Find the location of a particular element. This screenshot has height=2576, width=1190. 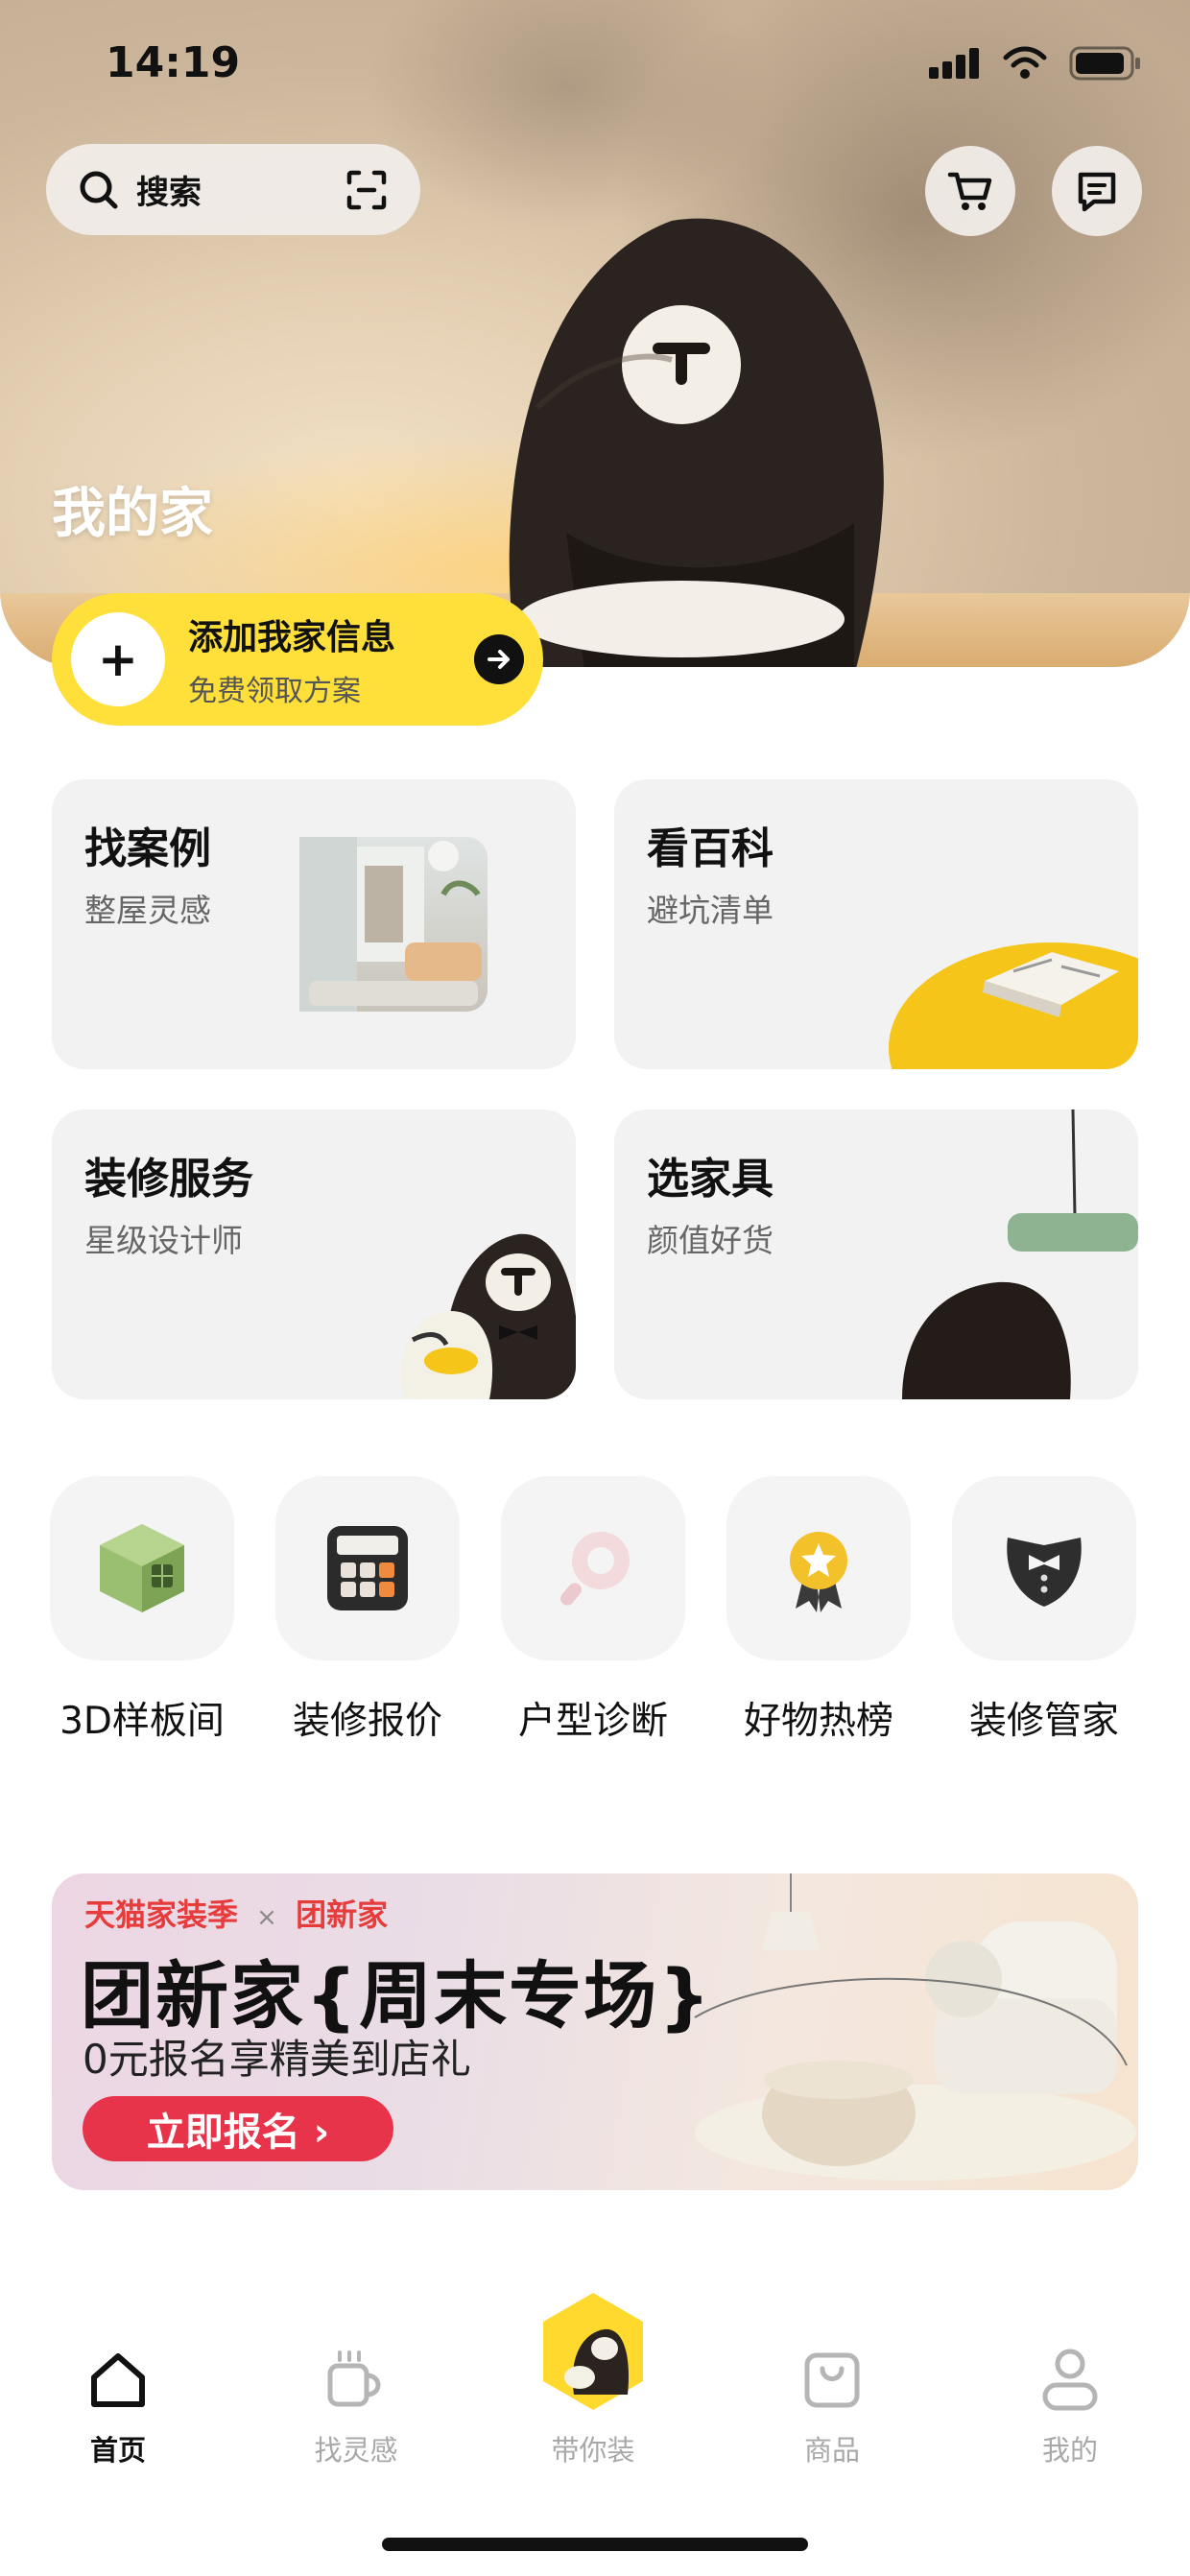

page-title: 我的家 is located at coordinates (132, 514).